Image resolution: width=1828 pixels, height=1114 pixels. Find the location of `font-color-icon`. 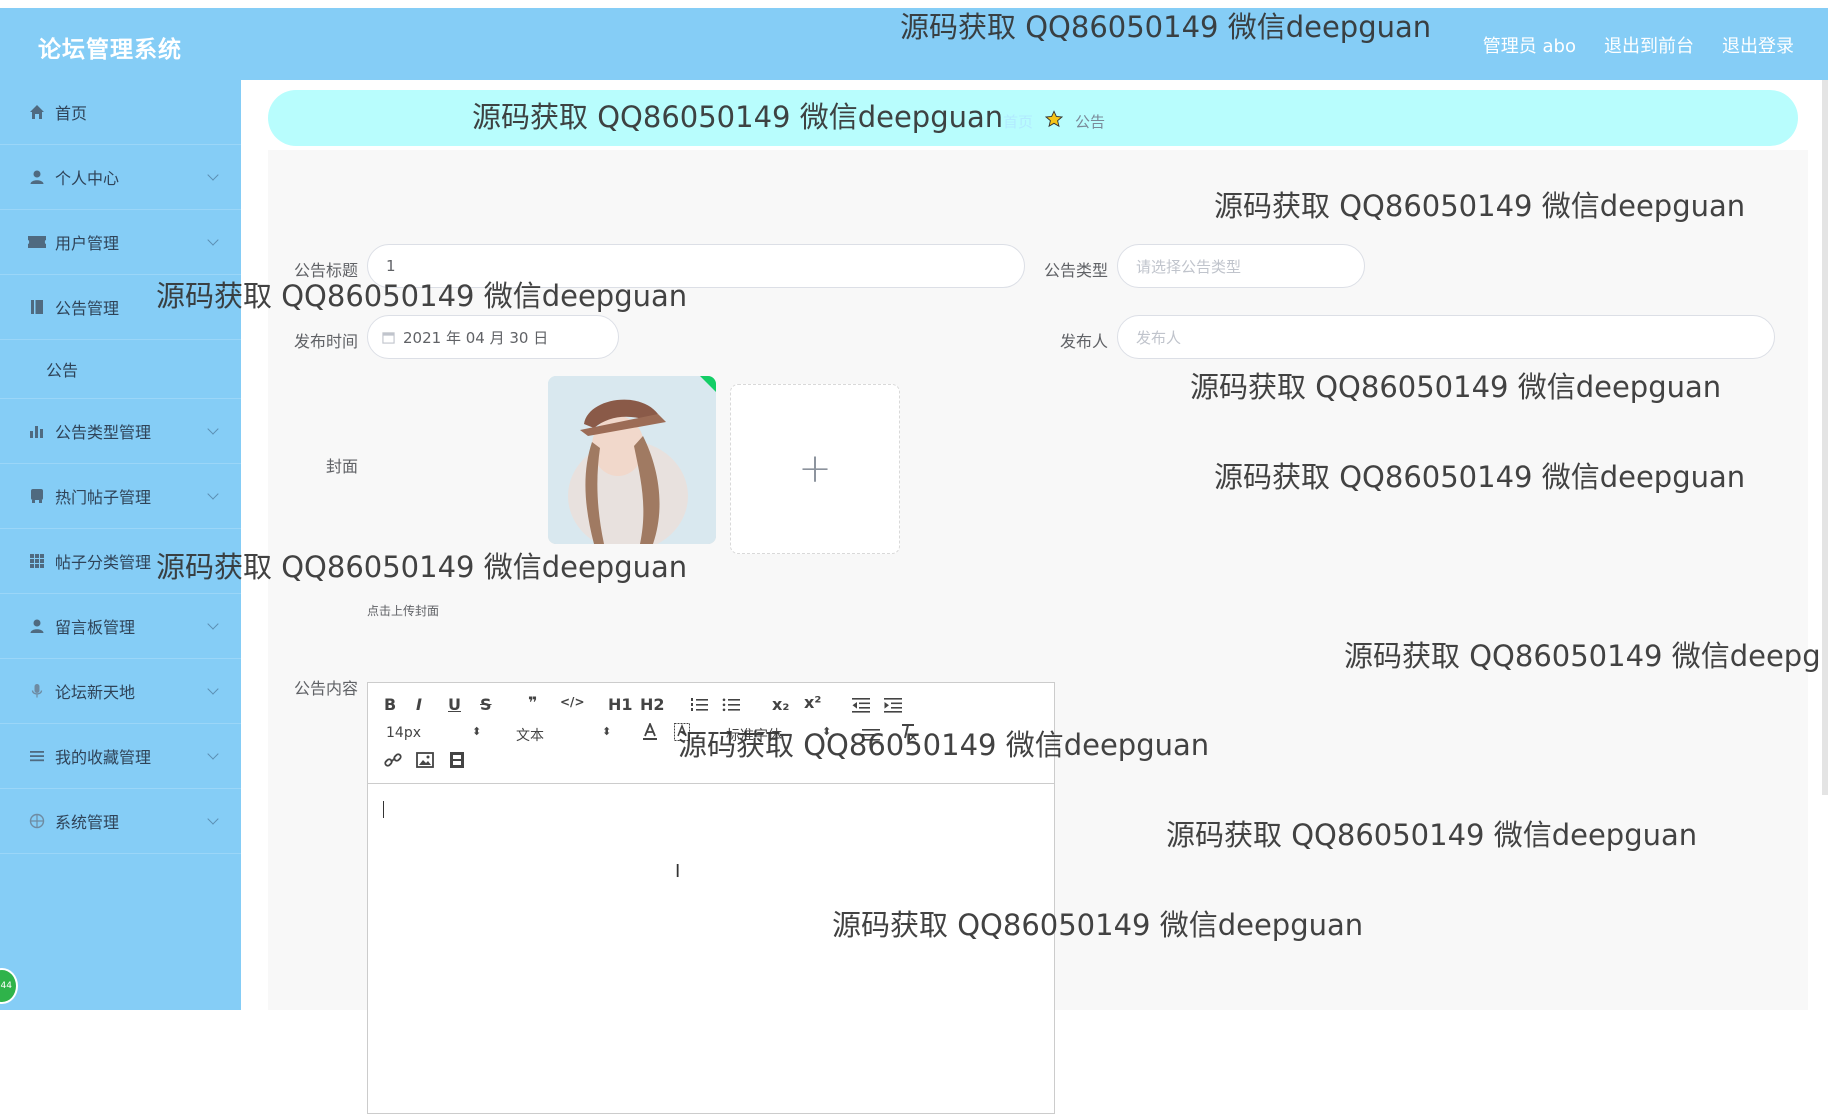

font-color-icon is located at coordinates (650, 733).